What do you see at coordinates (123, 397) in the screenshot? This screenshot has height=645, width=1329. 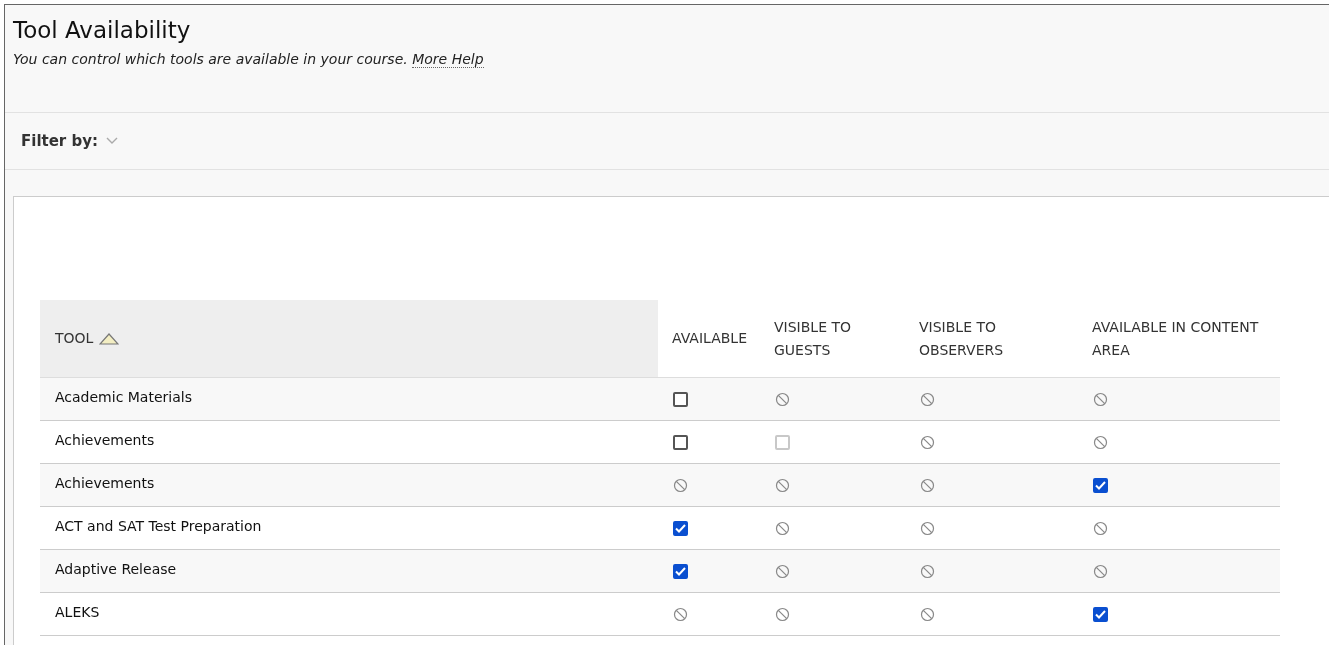 I see `tool-name: Academic Materials` at bounding box center [123, 397].